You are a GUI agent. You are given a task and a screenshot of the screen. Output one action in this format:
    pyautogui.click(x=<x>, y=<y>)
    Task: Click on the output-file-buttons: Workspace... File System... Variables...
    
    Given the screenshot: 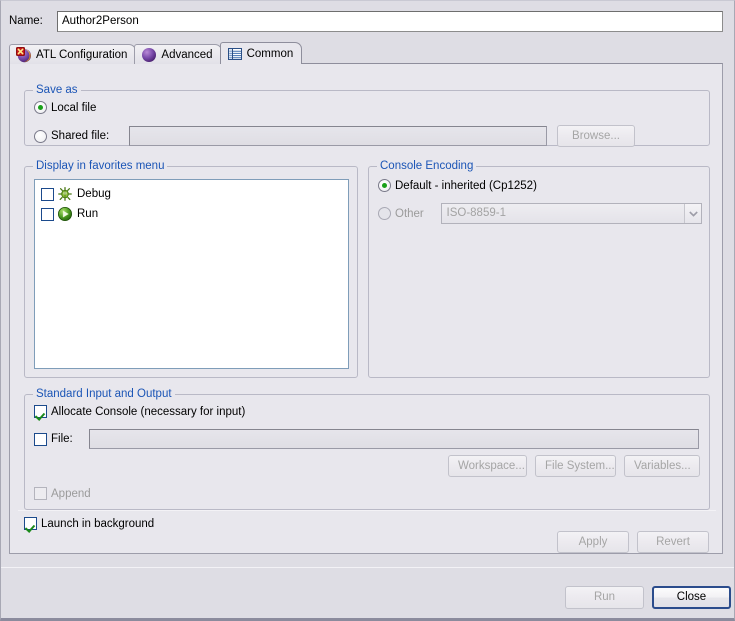 What is the action you would take?
    pyautogui.click(x=574, y=466)
    